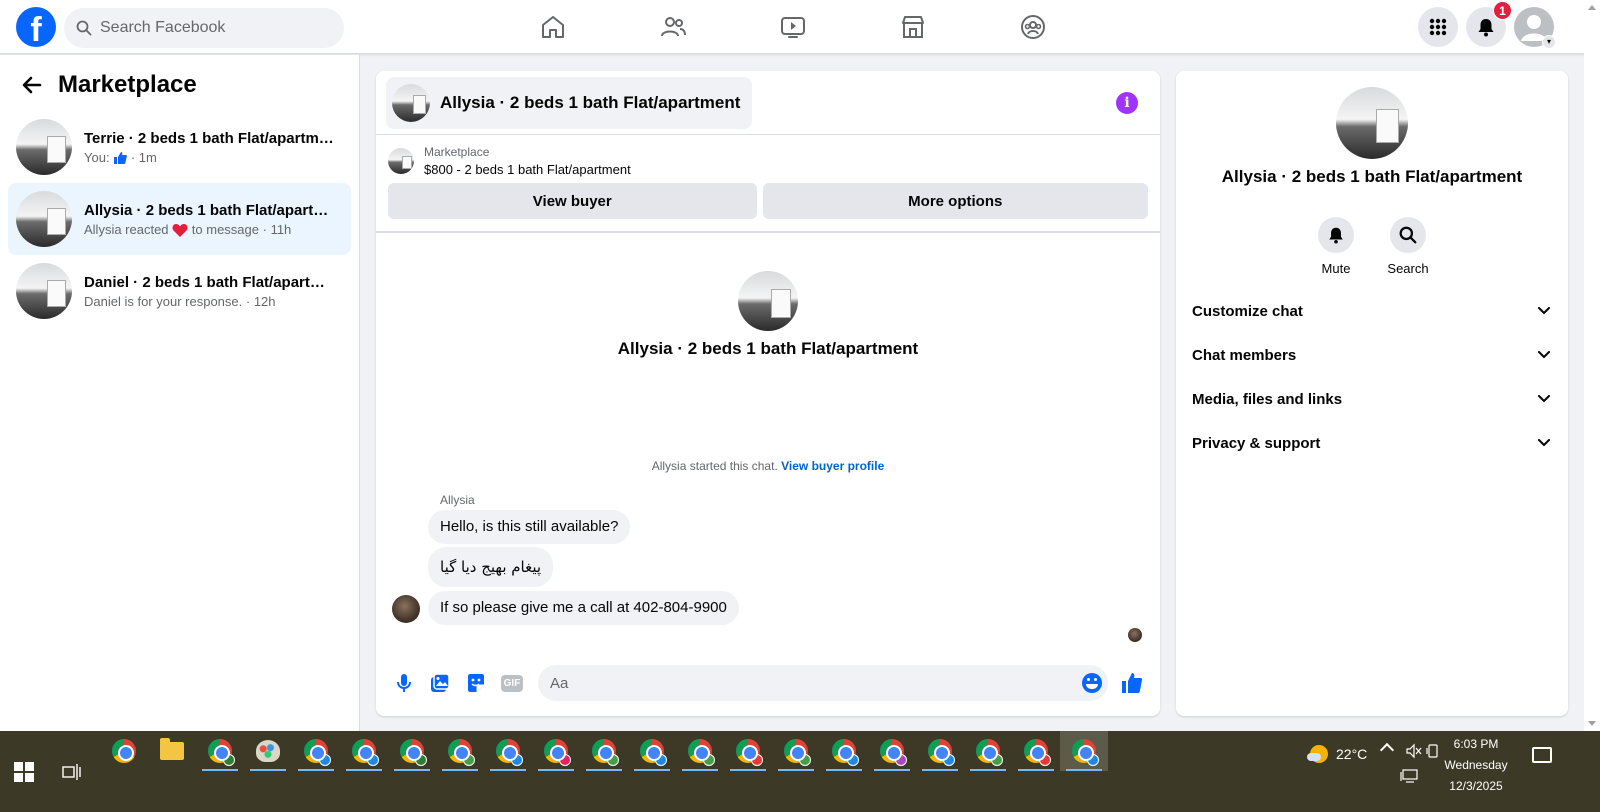 The width and height of the screenshot is (1600, 812). I want to click on network-icon, so click(1409, 776).